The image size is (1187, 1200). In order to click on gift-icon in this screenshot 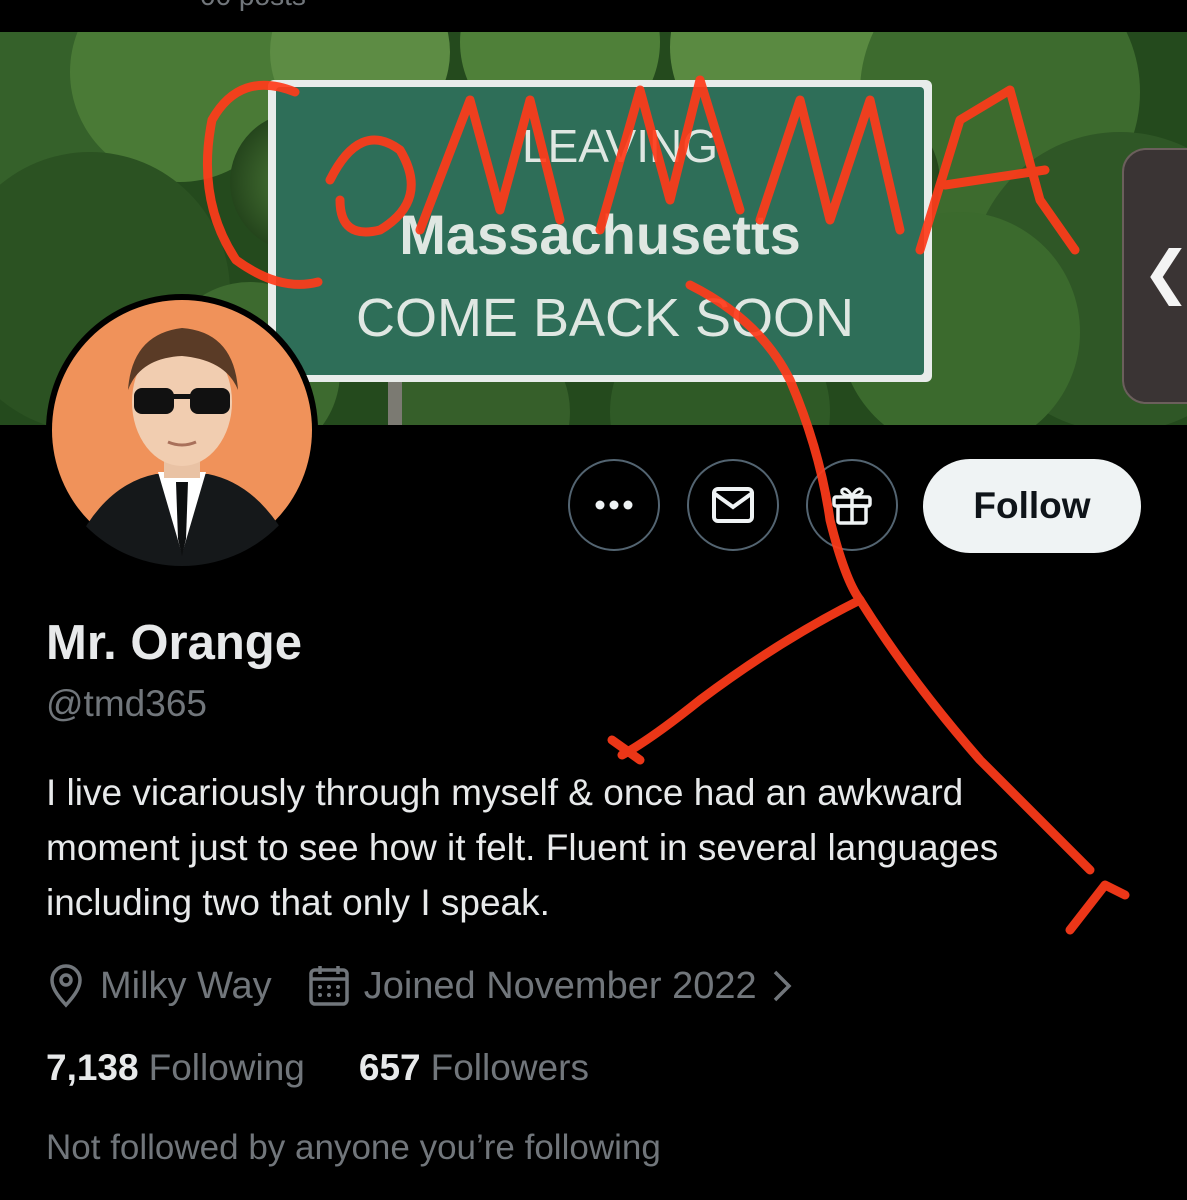, I will do `click(852, 506)`.